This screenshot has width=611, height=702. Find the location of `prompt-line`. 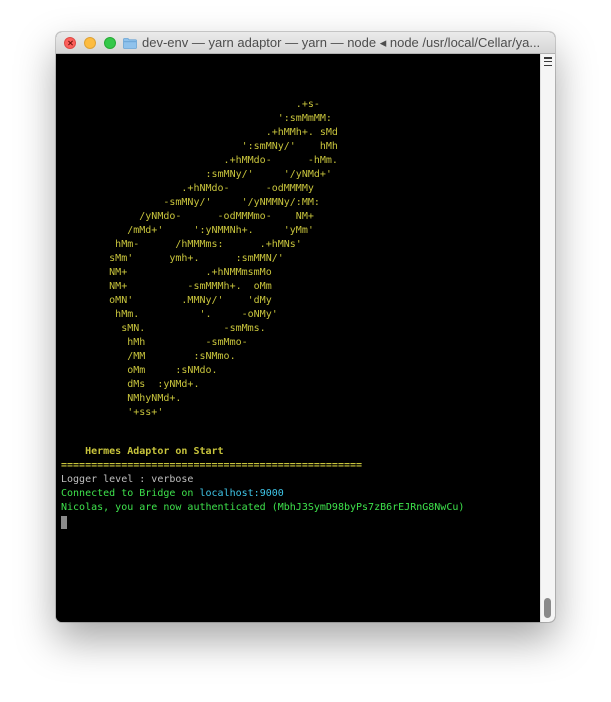

prompt-line is located at coordinates (298, 522).